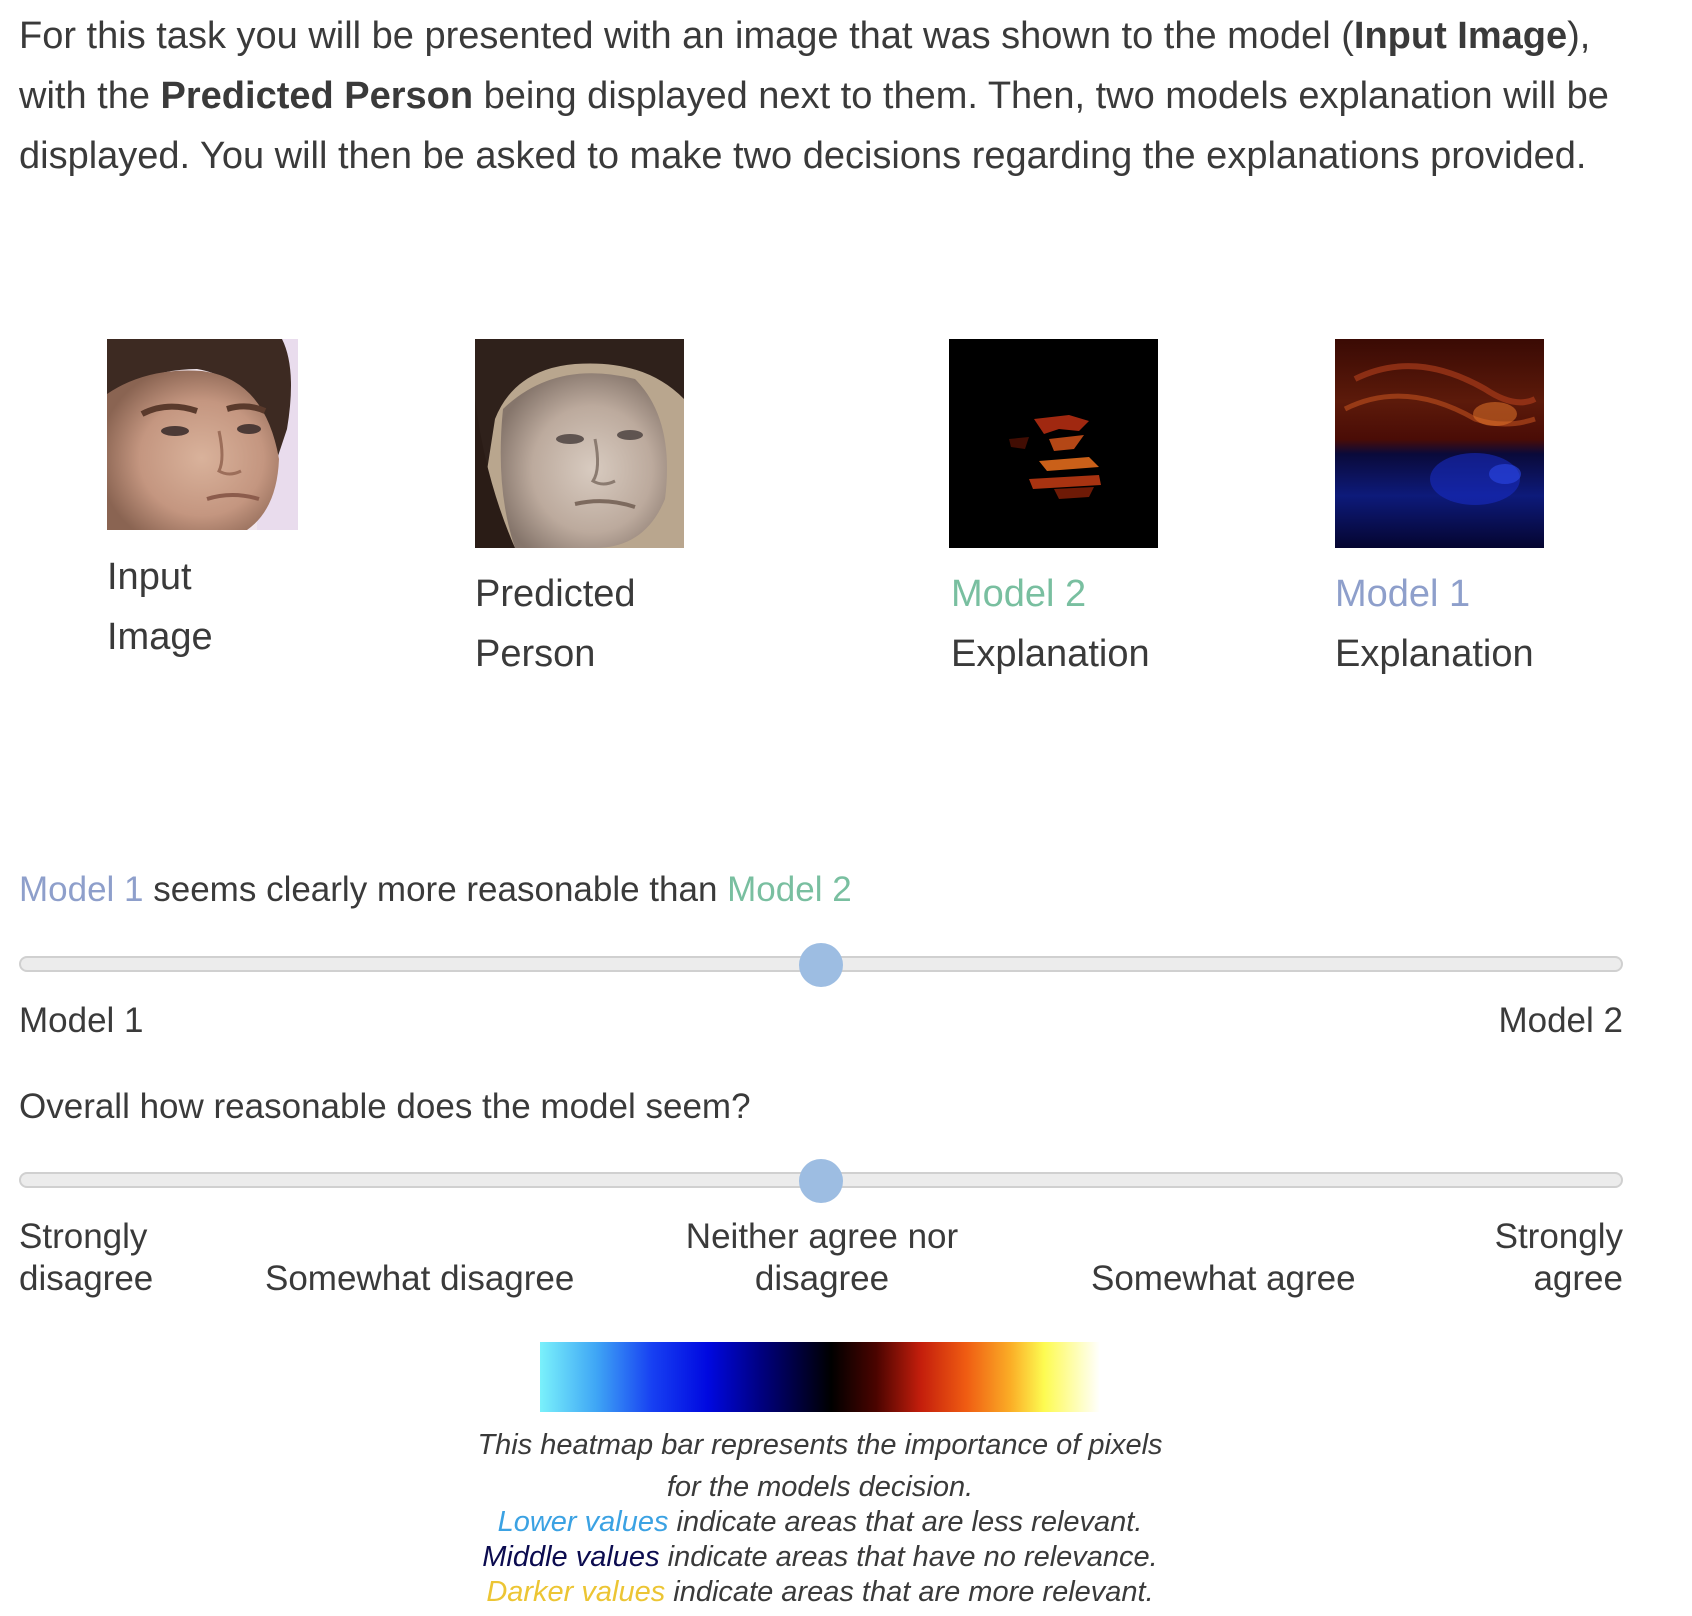 The height and width of the screenshot is (1616, 1692). I want to click on model1-explanation-label: Model 1 Explanation, so click(1434, 624).